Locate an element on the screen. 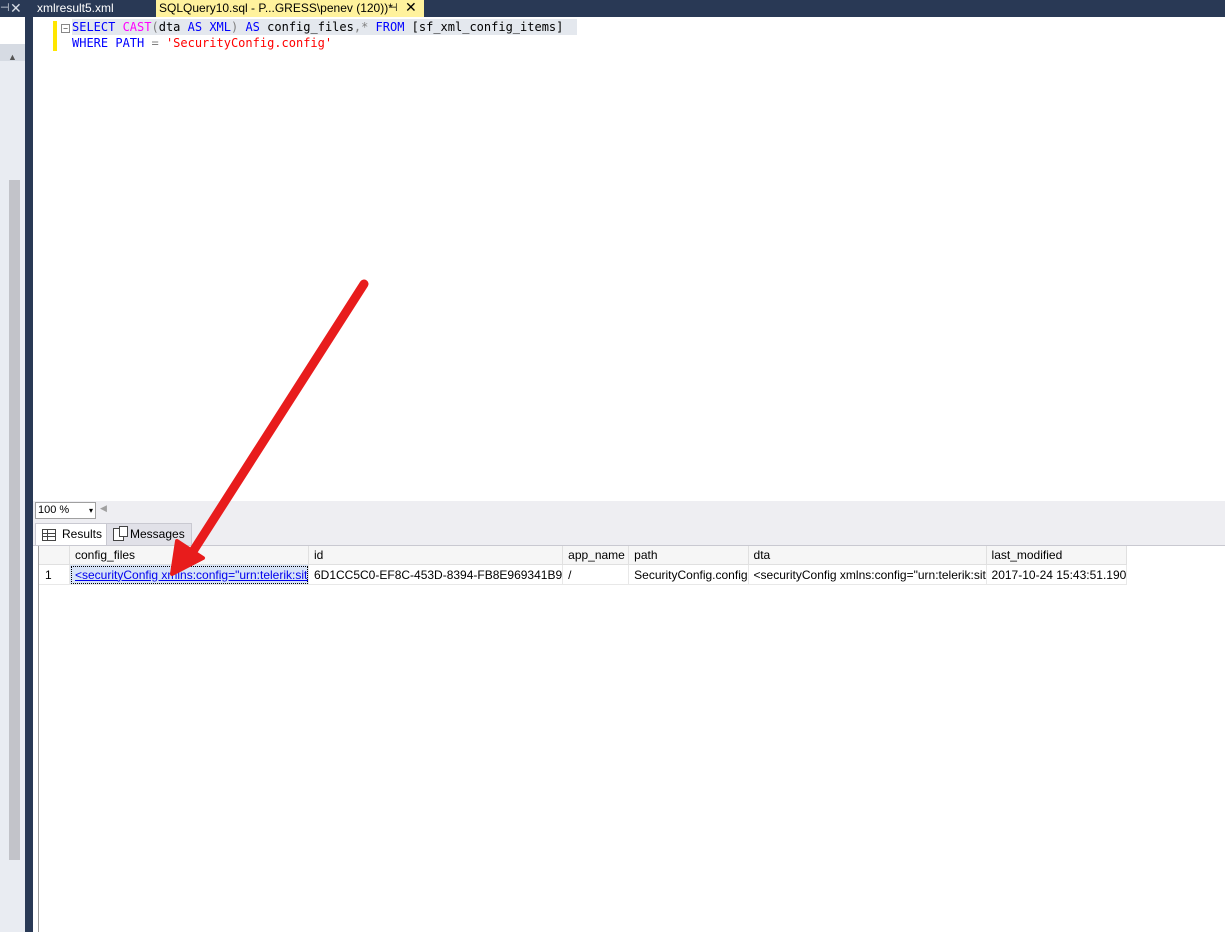 This screenshot has width=1225, height=932. column-header: config_files is located at coordinates (189, 555).